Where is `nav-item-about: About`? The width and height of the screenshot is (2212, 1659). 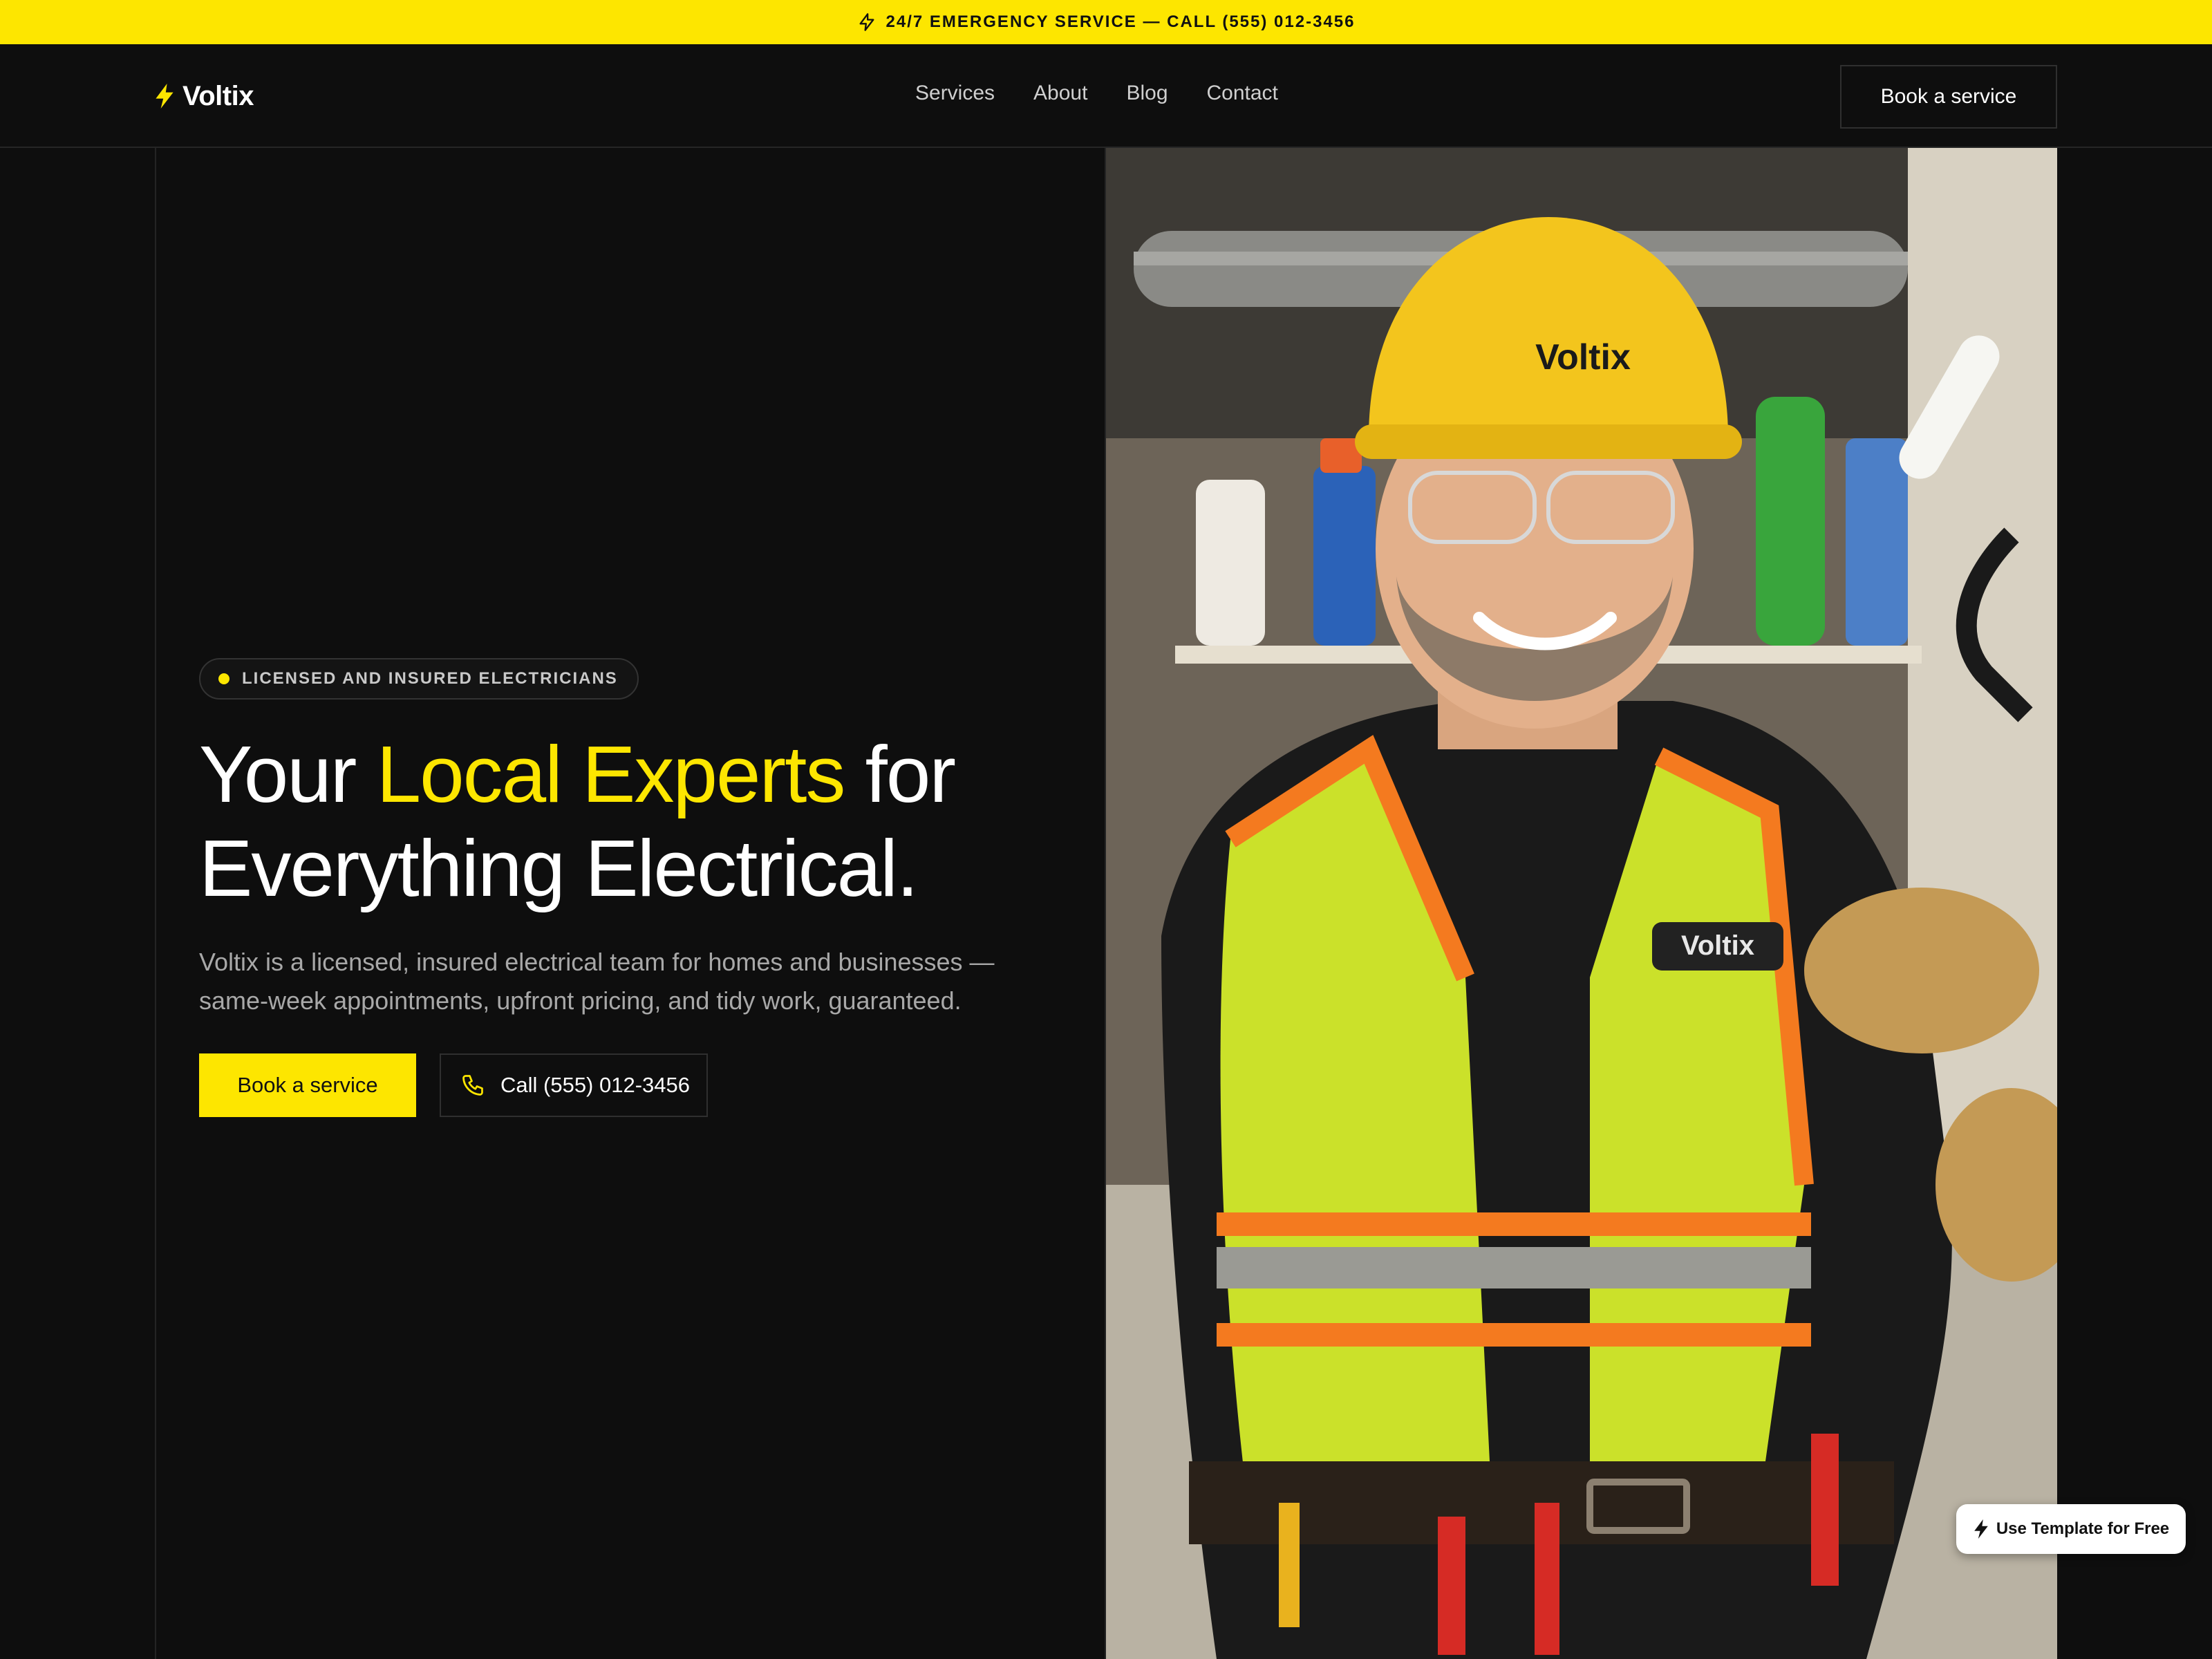 nav-item-about: About is located at coordinates (1060, 94).